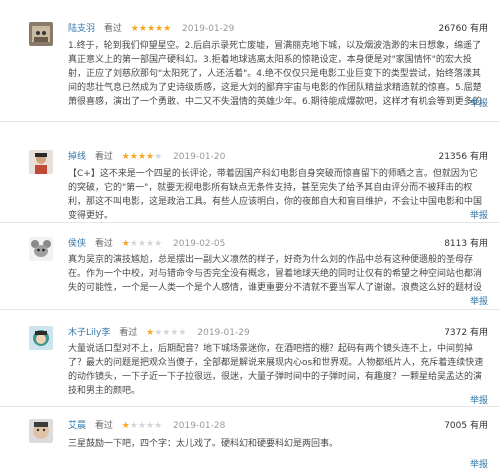 Image resolution: width=500 pixels, height=472 pixels. What do you see at coordinates (89, 333) in the screenshot?
I see `user-name-link: 木子Lily李` at bounding box center [89, 333].